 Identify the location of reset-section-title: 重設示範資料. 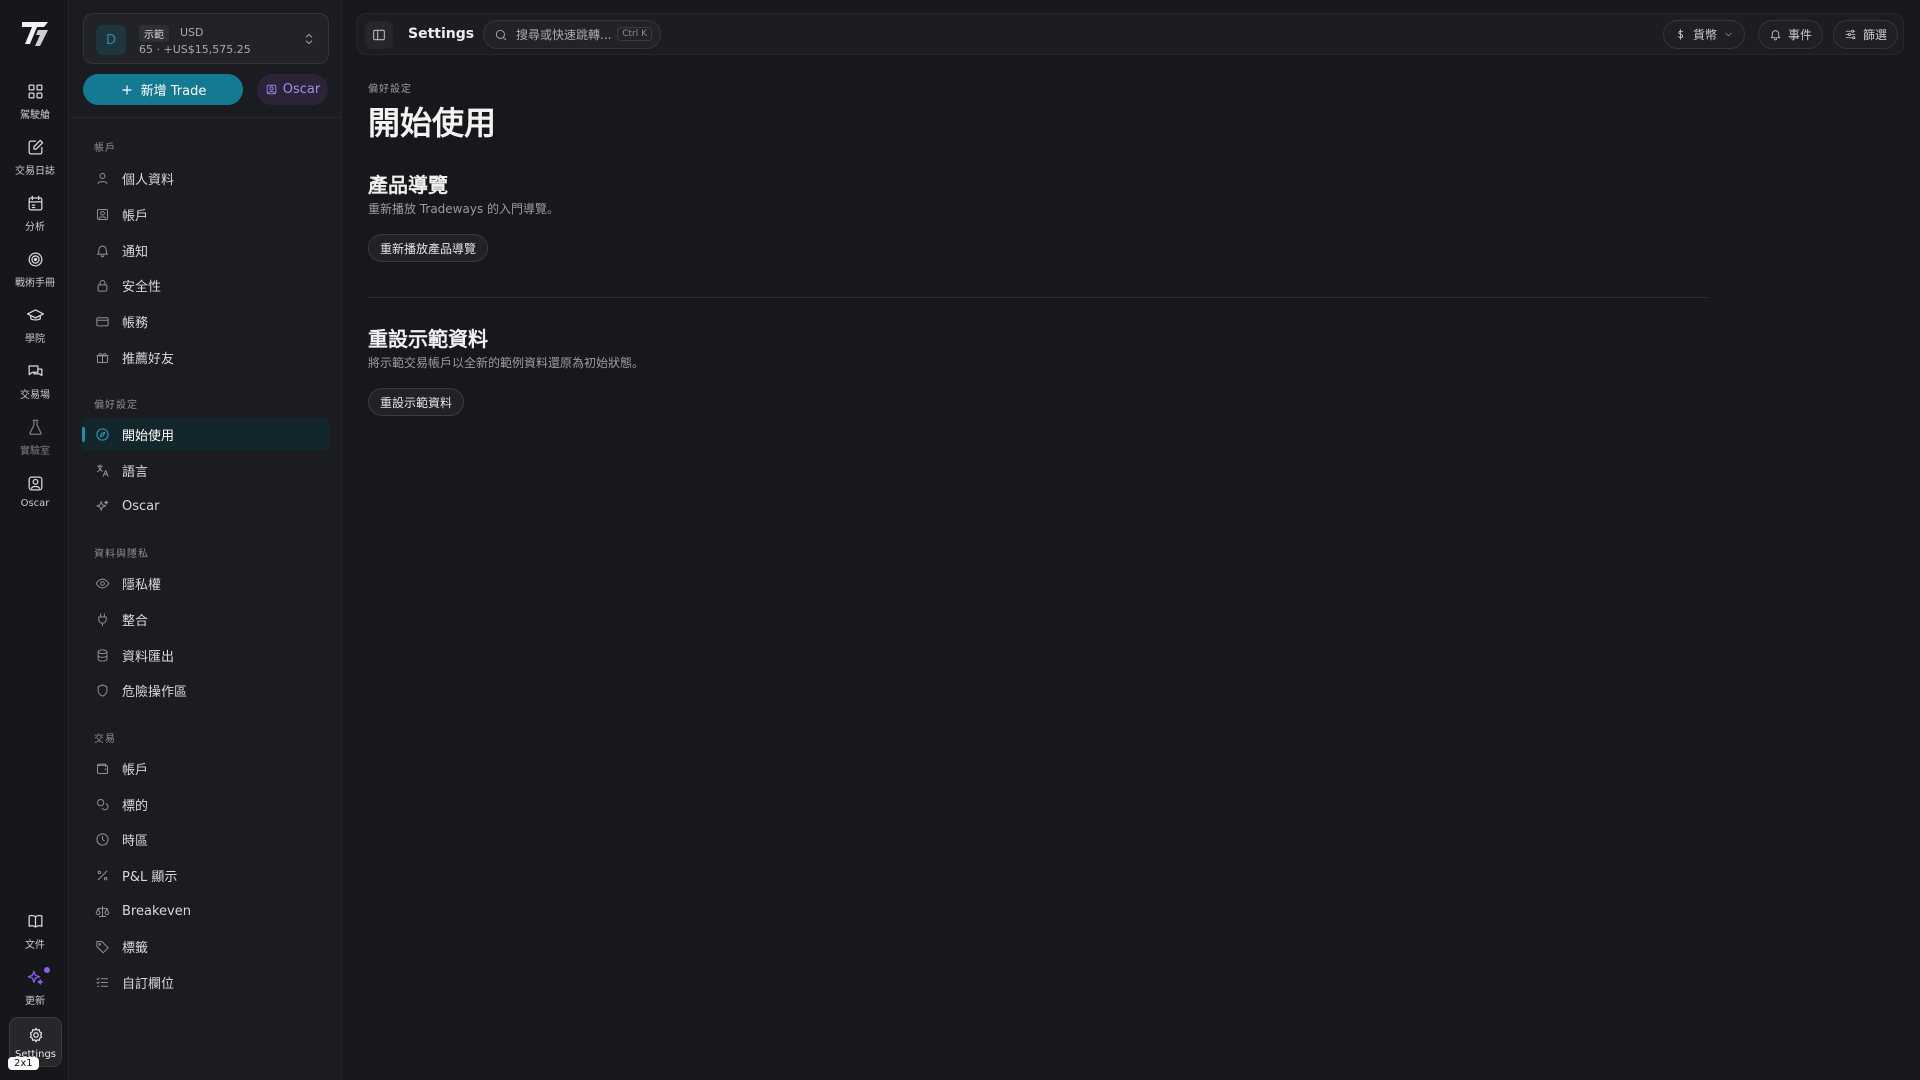
(428, 339).